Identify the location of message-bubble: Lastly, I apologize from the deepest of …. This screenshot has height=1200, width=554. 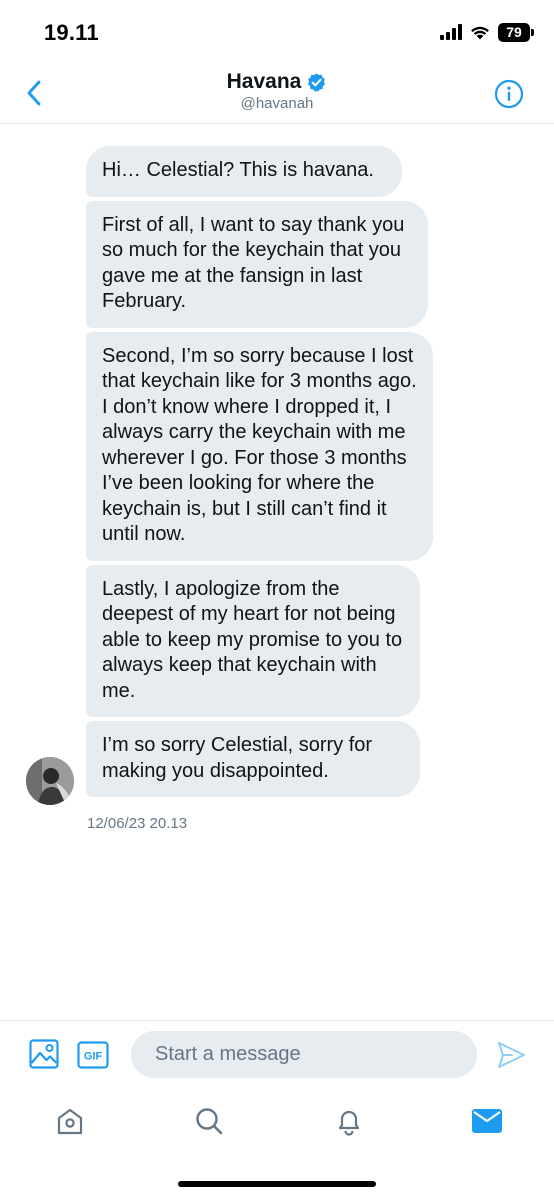
(253, 640).